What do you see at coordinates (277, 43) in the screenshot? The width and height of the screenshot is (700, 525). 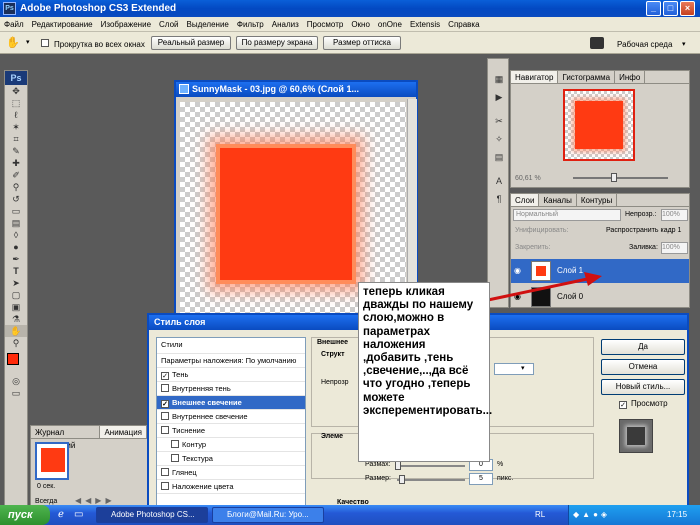 I see `fit-screen-button: По размеру экрана` at bounding box center [277, 43].